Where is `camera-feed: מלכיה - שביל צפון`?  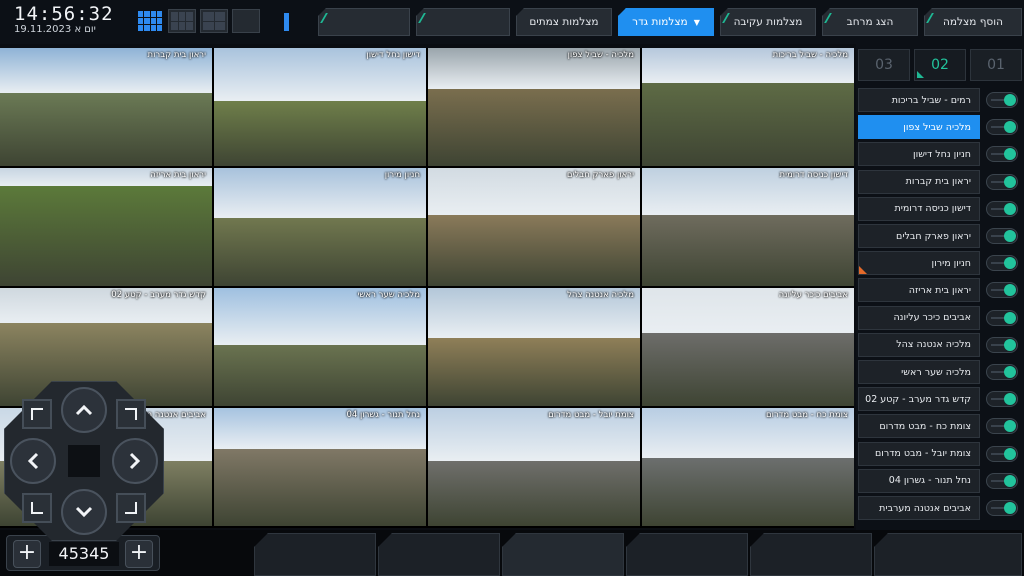 camera-feed: מלכיה - שביל צפון is located at coordinates (534, 107).